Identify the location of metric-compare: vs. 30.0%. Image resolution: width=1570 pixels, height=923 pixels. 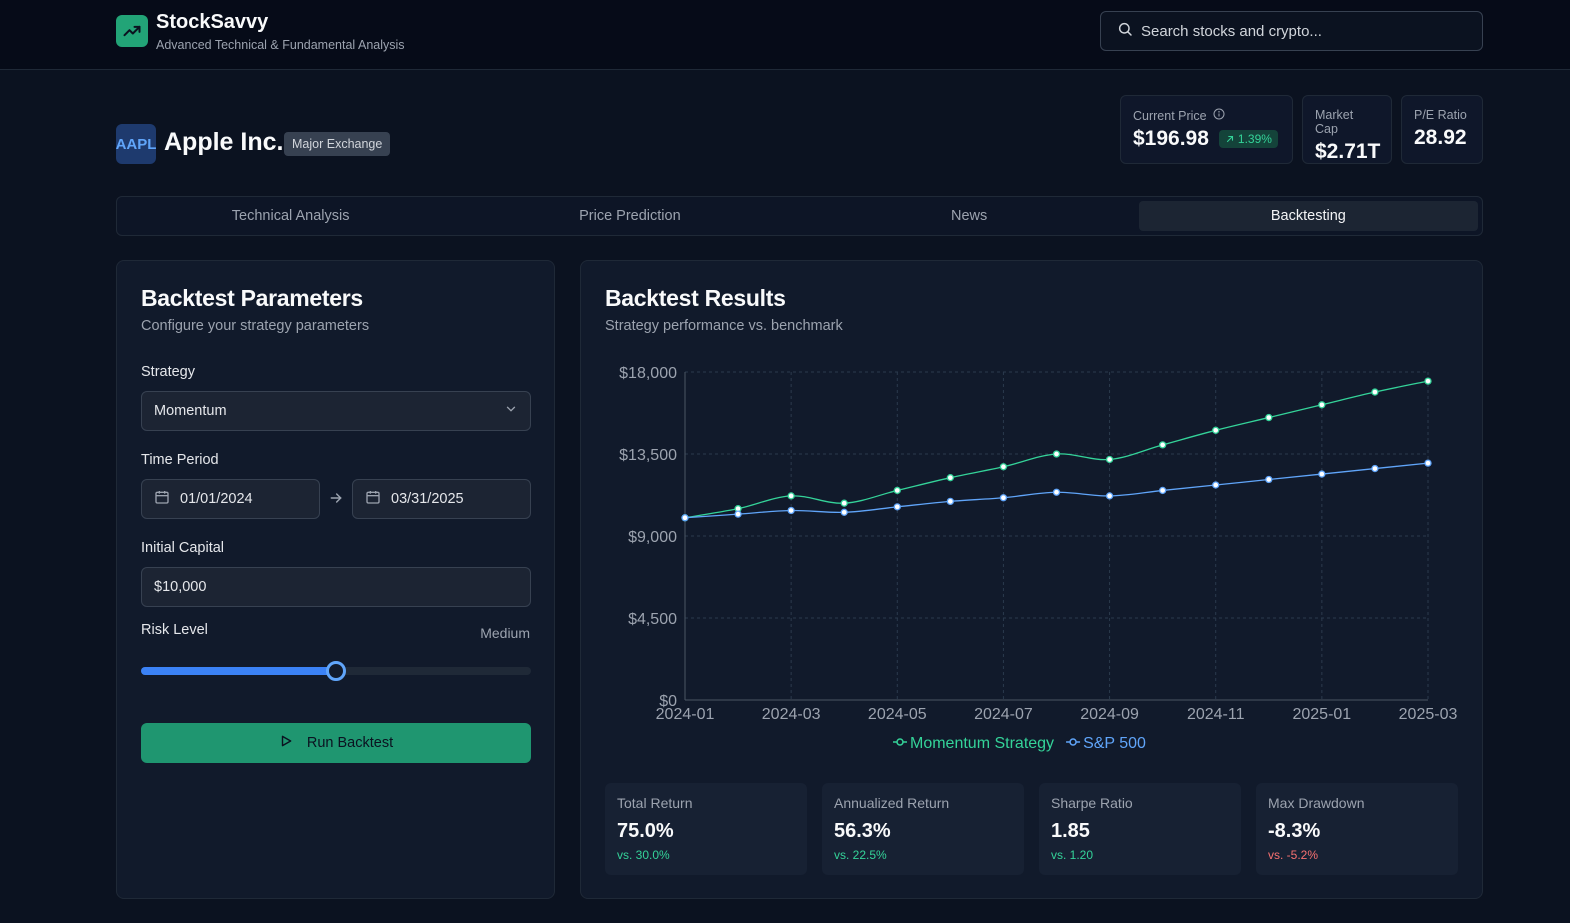
(643, 855).